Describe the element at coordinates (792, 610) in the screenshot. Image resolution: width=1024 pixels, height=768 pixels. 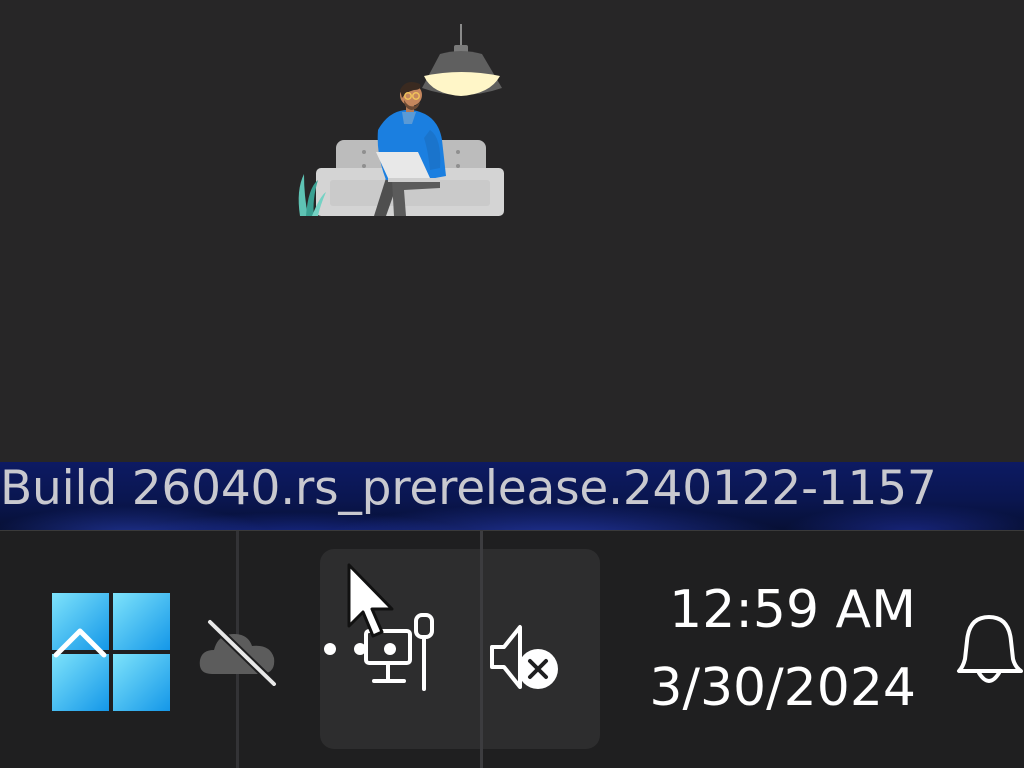
I see `clock-time: 12:59 AM` at that location.